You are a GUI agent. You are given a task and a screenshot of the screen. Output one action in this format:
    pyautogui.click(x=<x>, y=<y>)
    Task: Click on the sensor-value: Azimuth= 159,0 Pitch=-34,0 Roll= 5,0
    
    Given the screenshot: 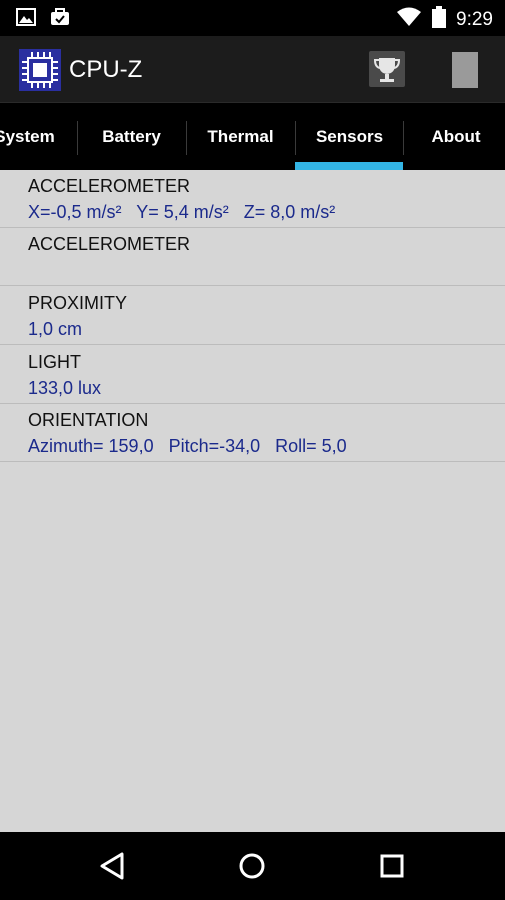 What is the action you would take?
    pyautogui.click(x=187, y=446)
    